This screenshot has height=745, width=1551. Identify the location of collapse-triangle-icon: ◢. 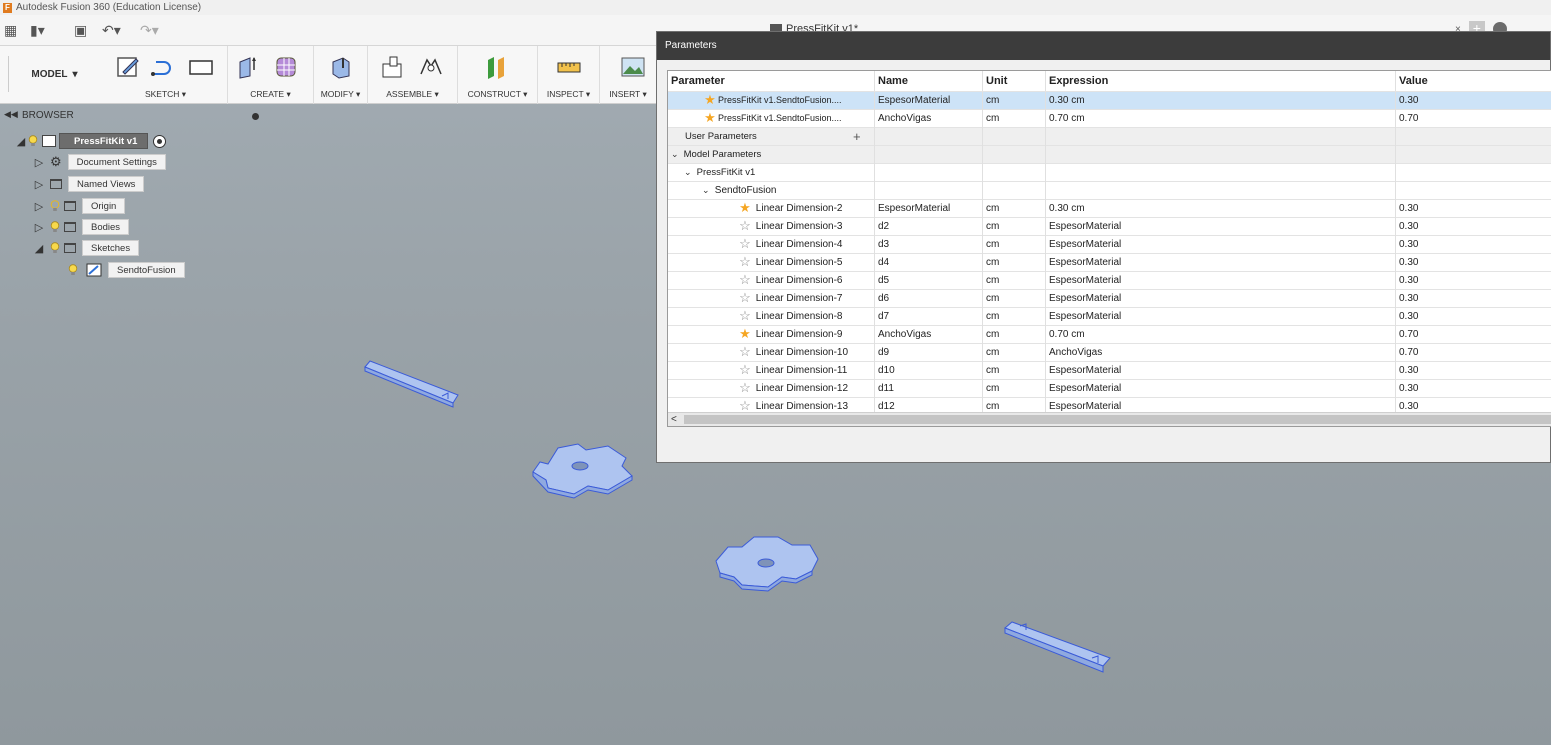
(21, 141).